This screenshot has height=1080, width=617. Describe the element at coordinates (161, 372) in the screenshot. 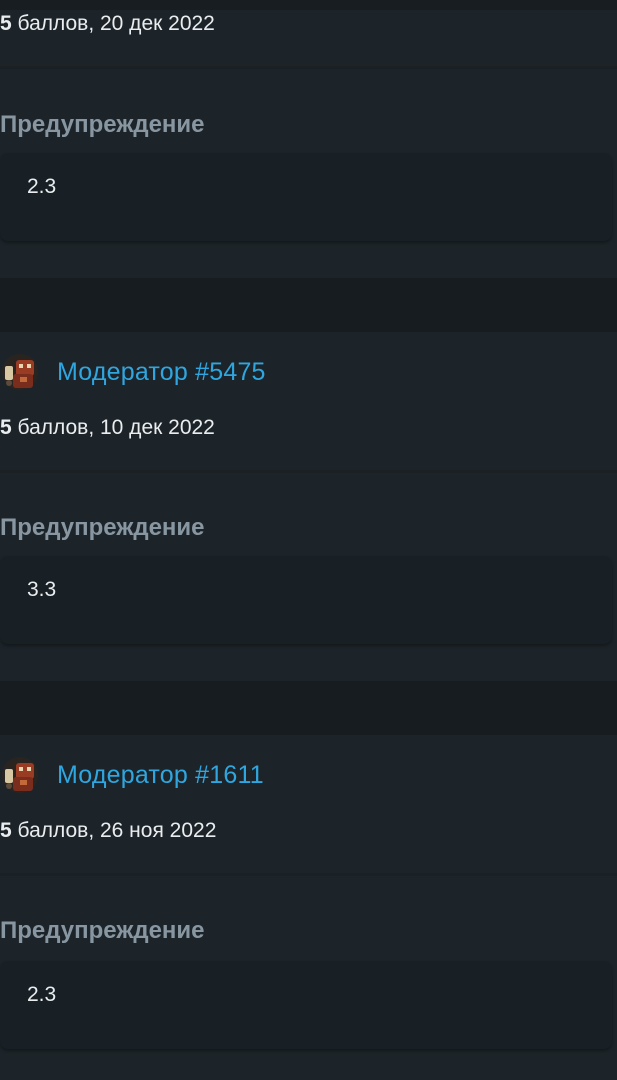

I see `moderator-link: Модератор #5475` at that location.